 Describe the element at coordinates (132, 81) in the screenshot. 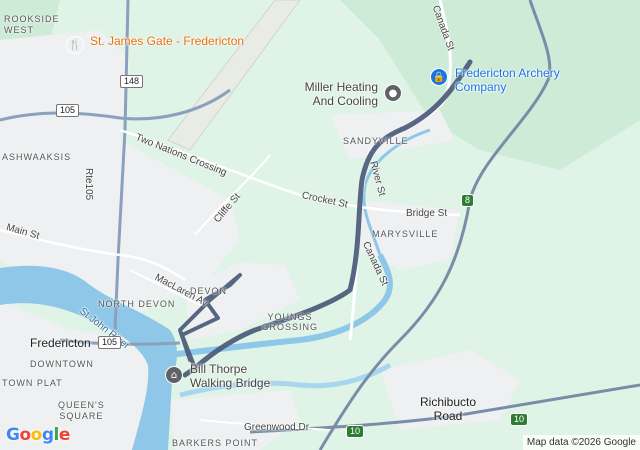

I see `route-shield-148: 148` at that location.